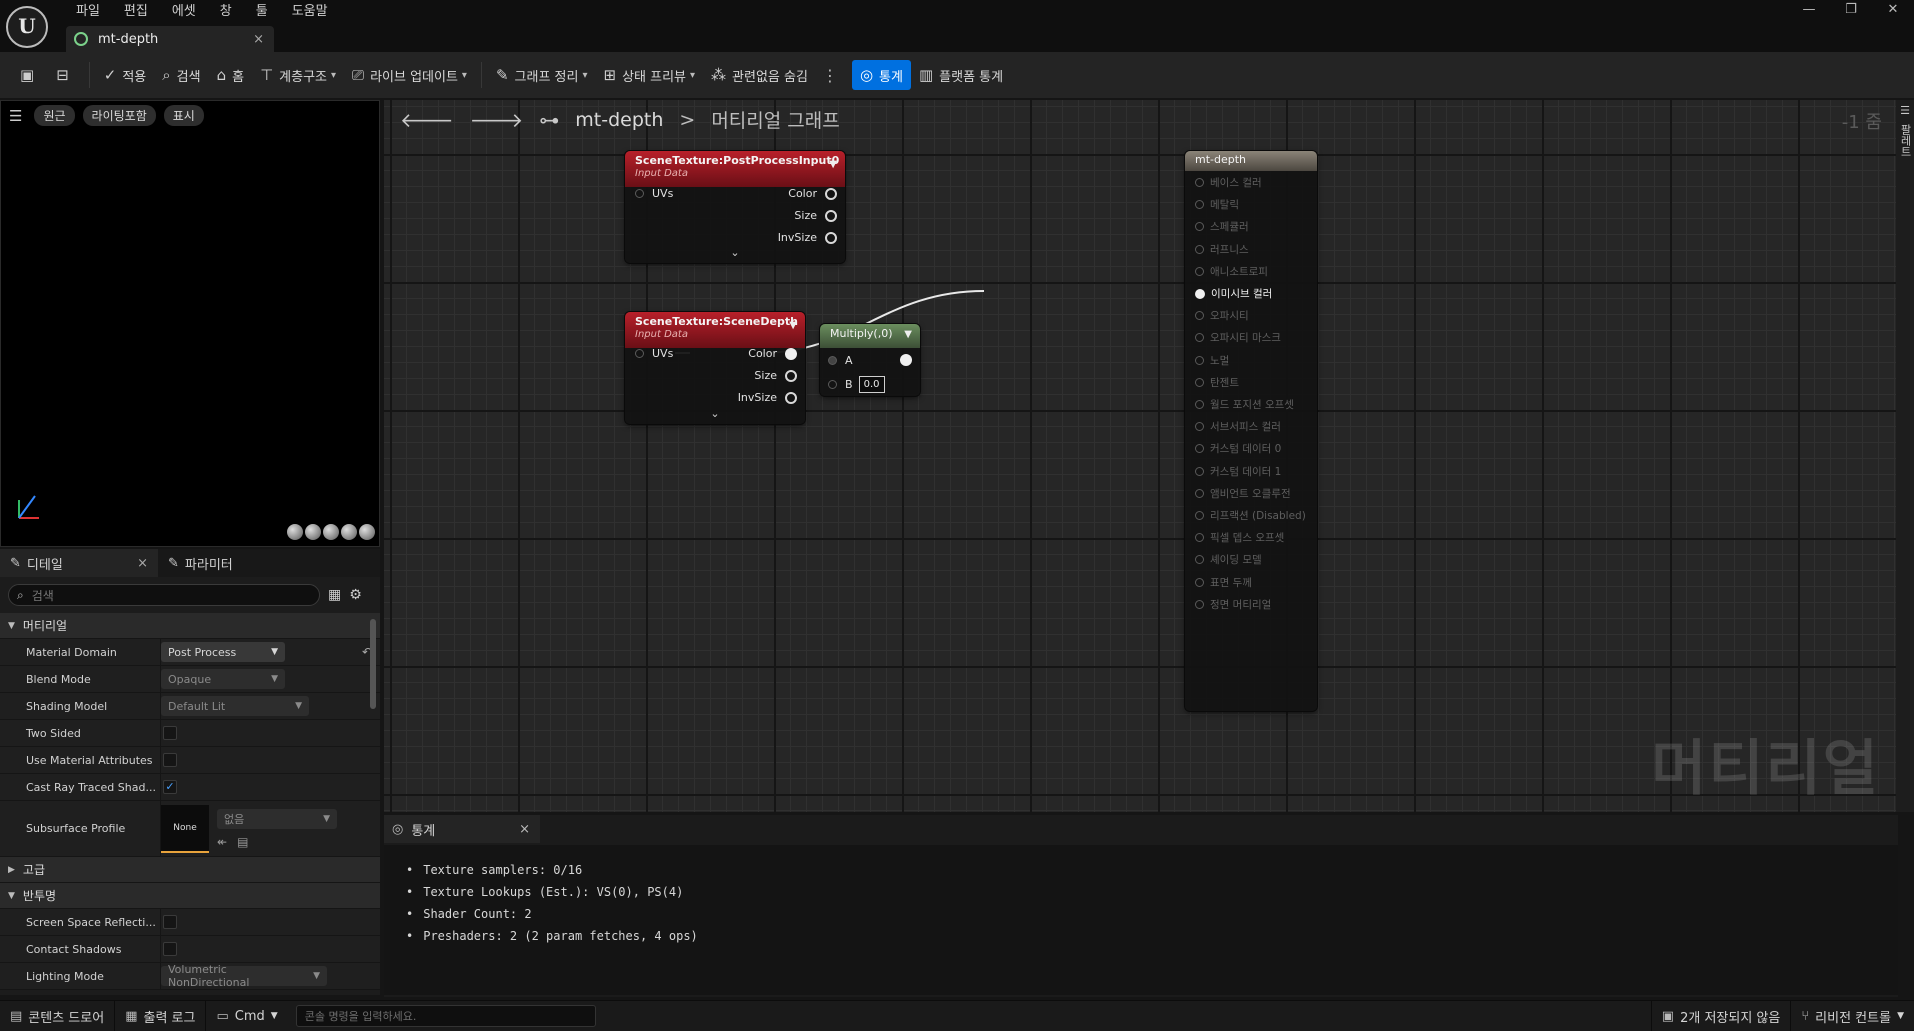 The image size is (1914, 1031). Describe the element at coordinates (190, 626) in the screenshot. I see `section-material: ▼ 머티리얼` at that location.